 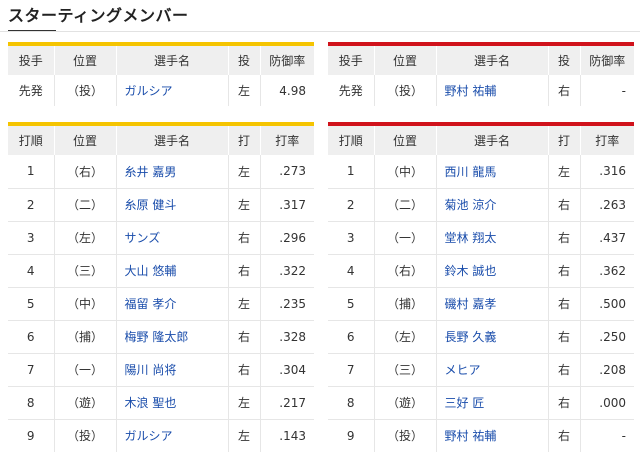 What do you see at coordinates (351, 304) in the screenshot?
I see `batting-order-number: 5` at bounding box center [351, 304].